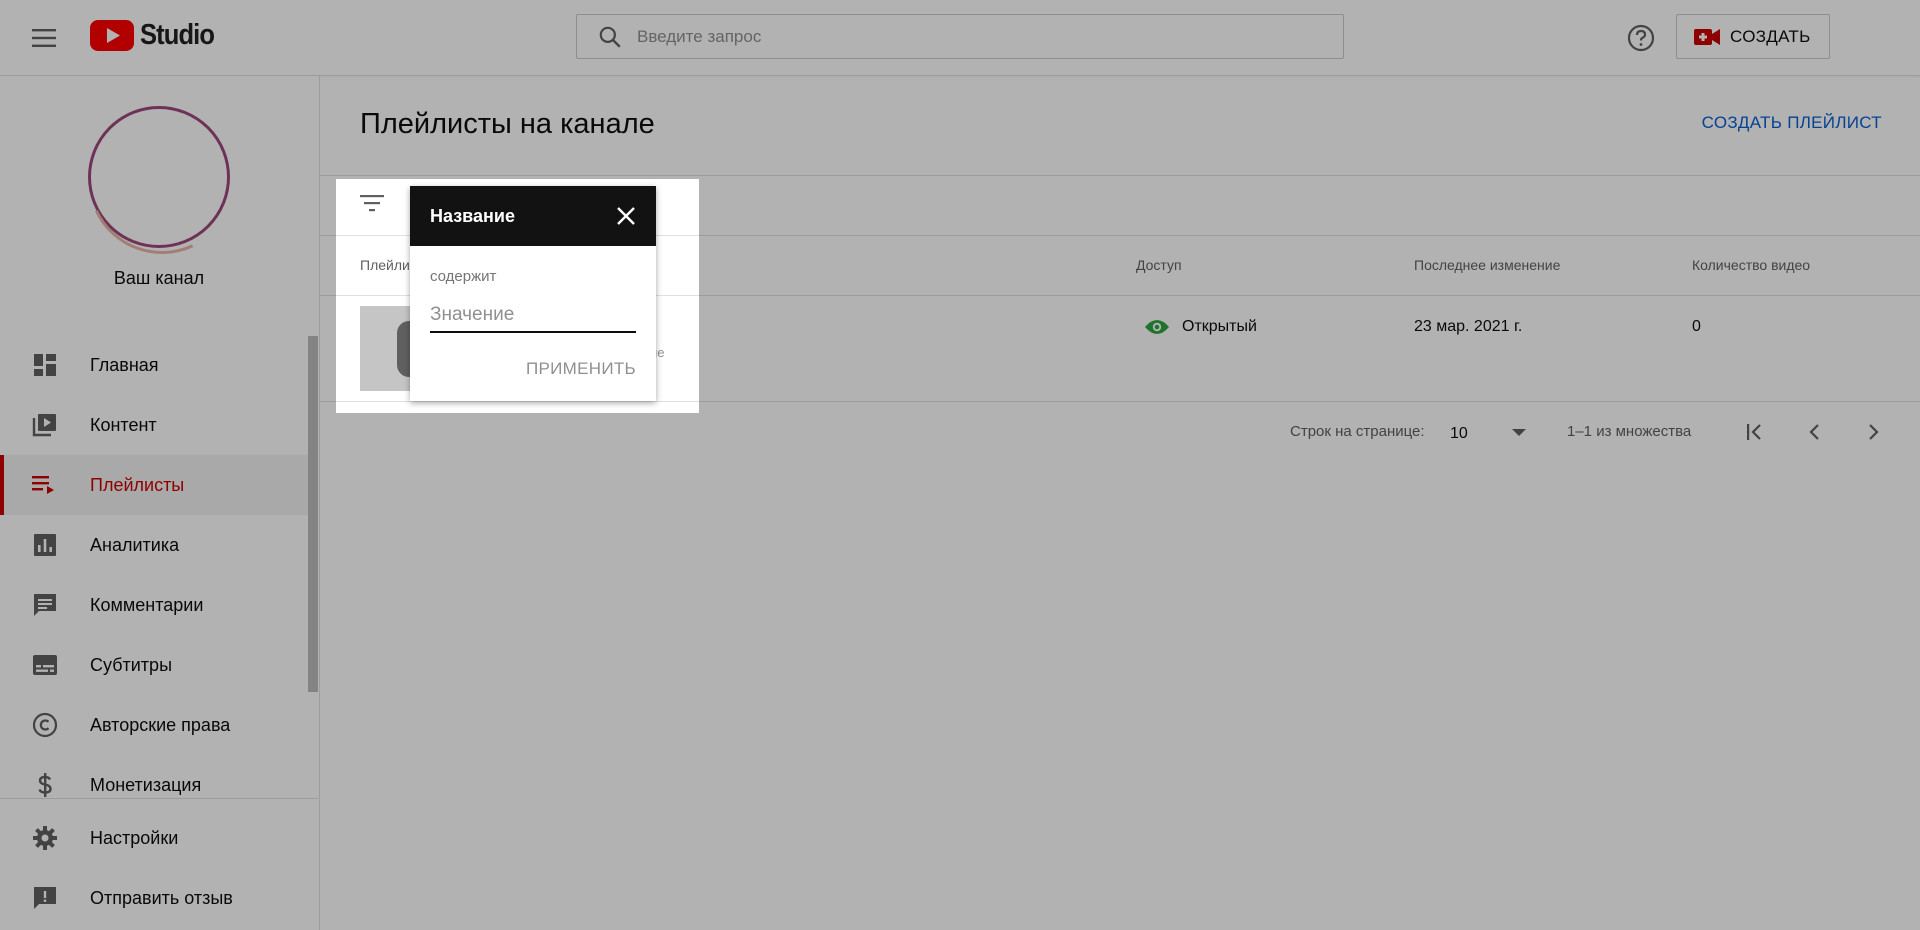 The image size is (1920, 930). Describe the element at coordinates (533, 216) in the screenshot. I see `filter-popup-header: Название` at that location.